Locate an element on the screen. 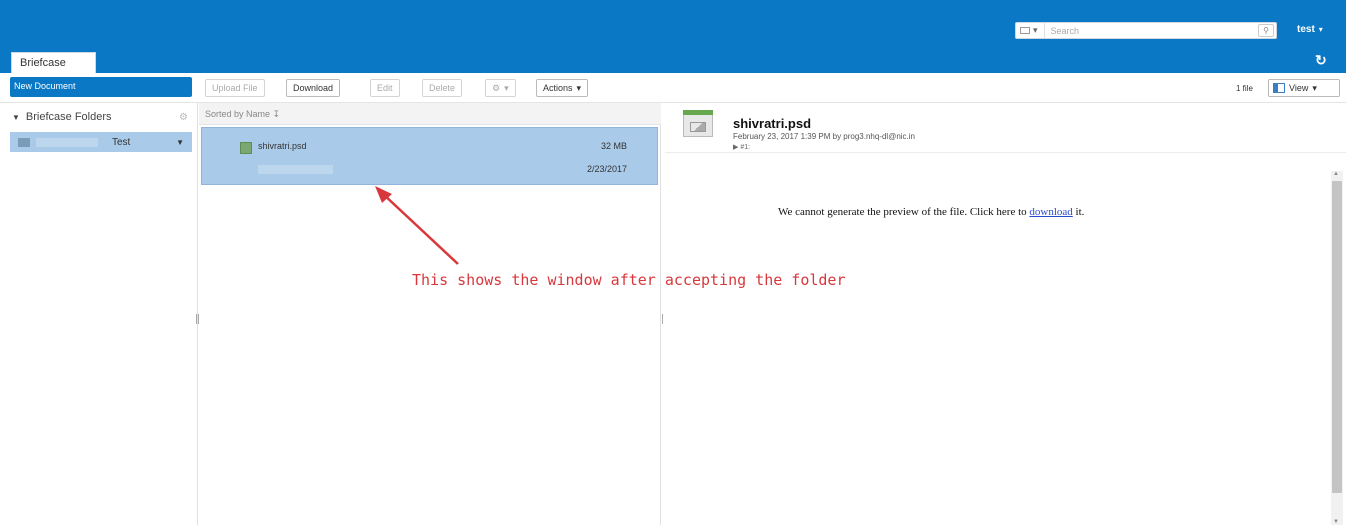 The image size is (1346, 525). file-date: 2/23/2017 is located at coordinates (606, 169).